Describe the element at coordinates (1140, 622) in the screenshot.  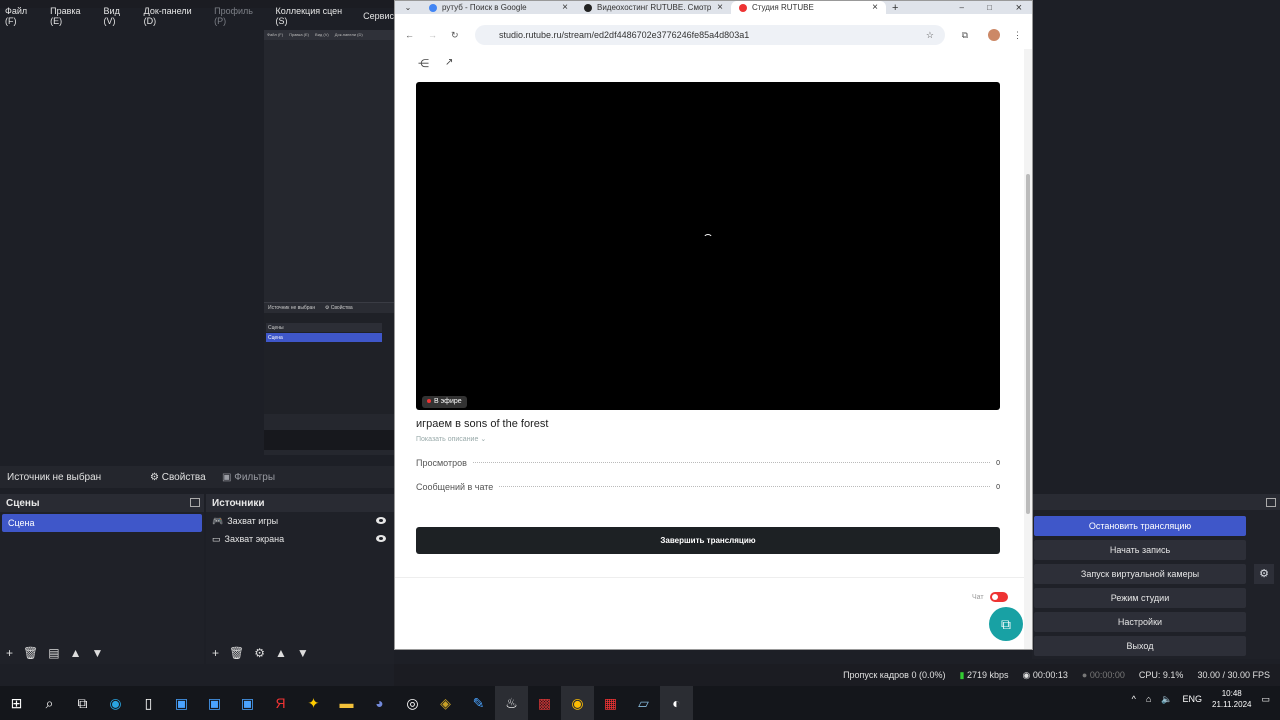
I see `settings-button: Настройки` at that location.